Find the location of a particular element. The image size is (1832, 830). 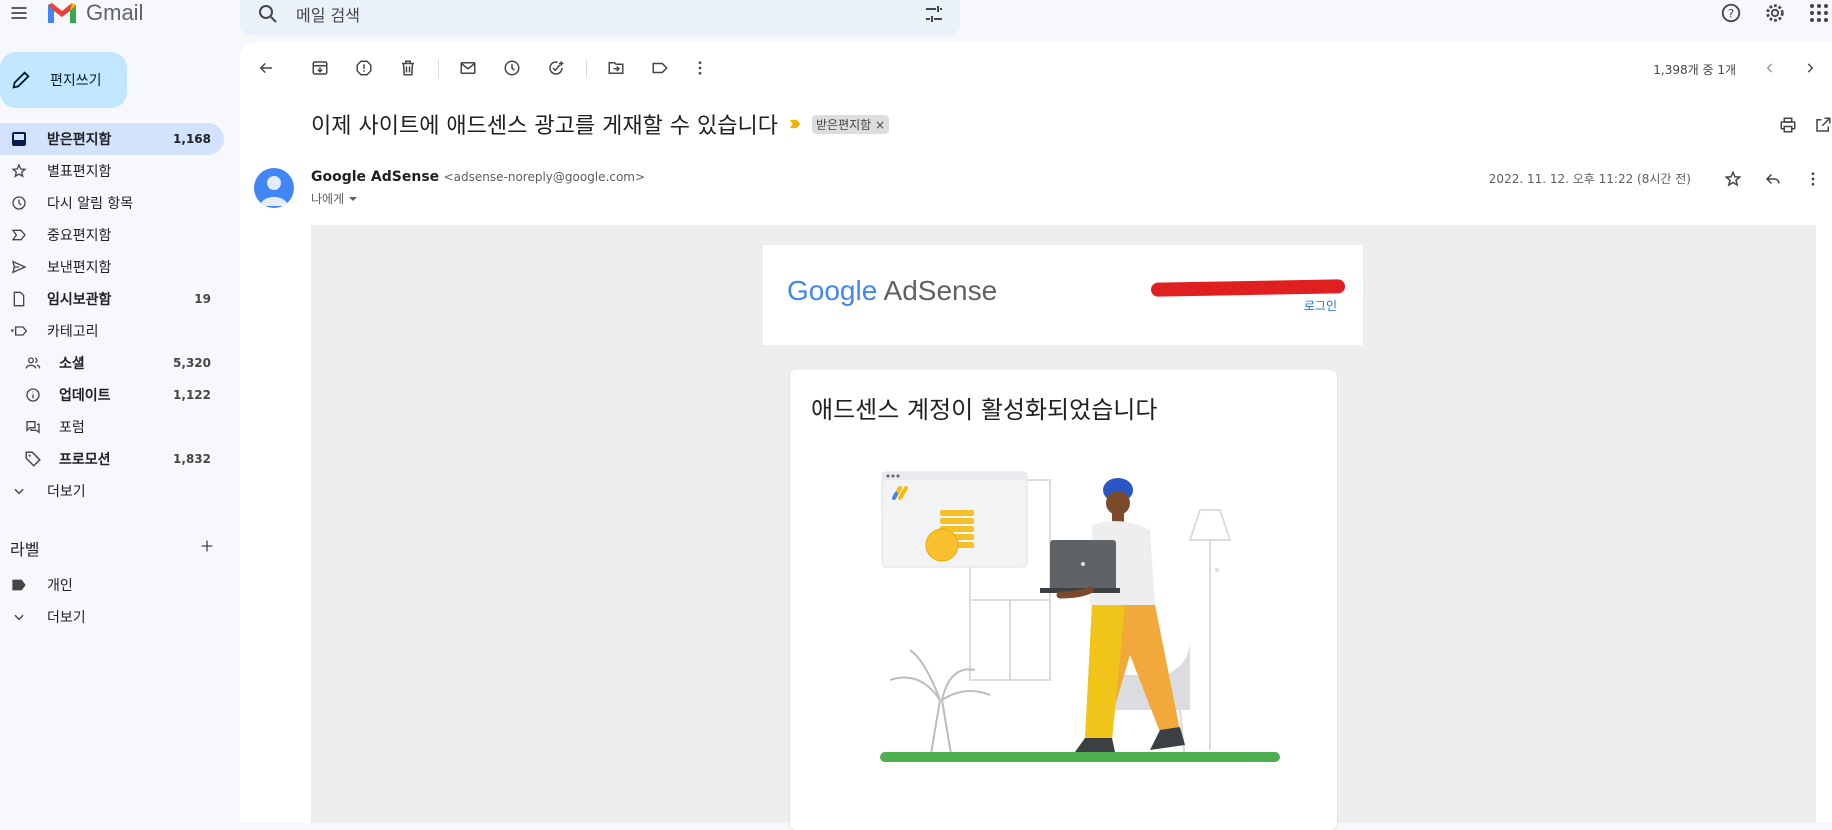

draft-count: 19 is located at coordinates (202, 299).